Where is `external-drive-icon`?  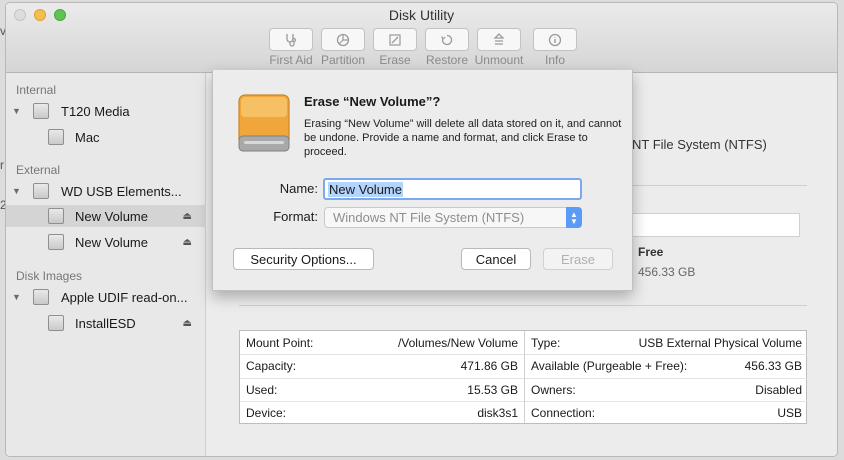
external-drive-icon is located at coordinates (264, 123).